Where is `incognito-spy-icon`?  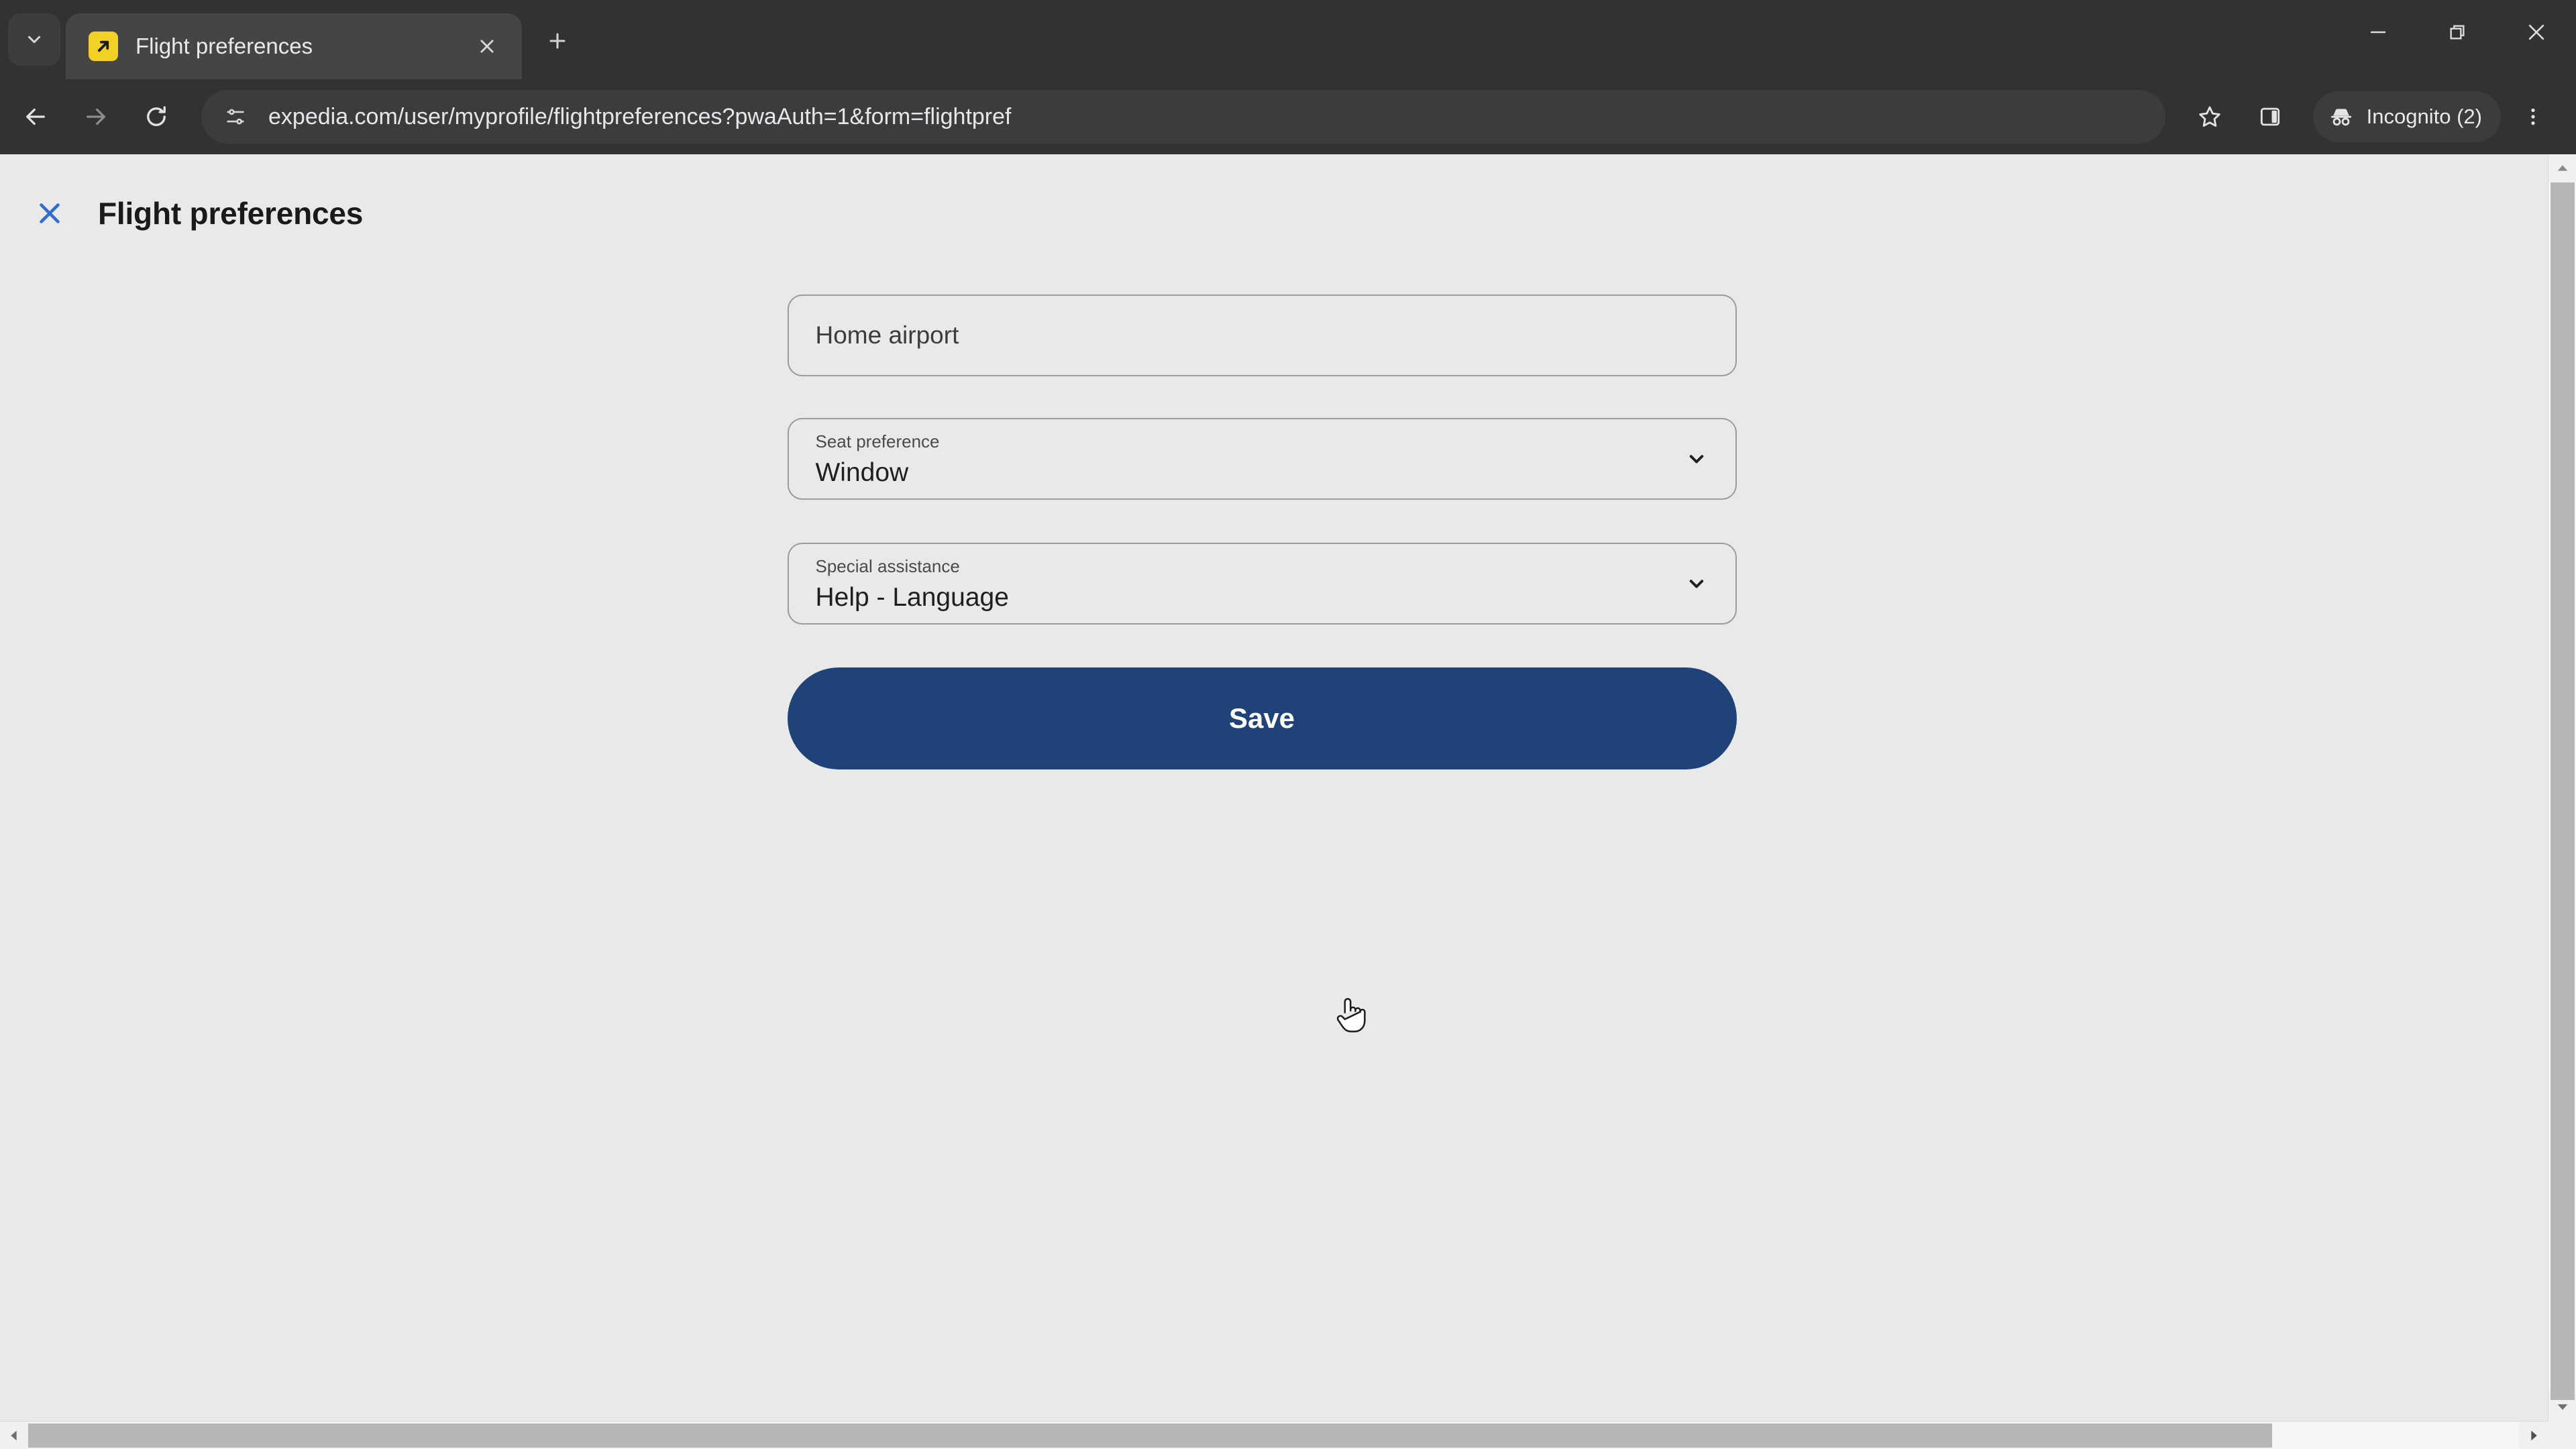
incognito-spy-icon is located at coordinates (2340, 117).